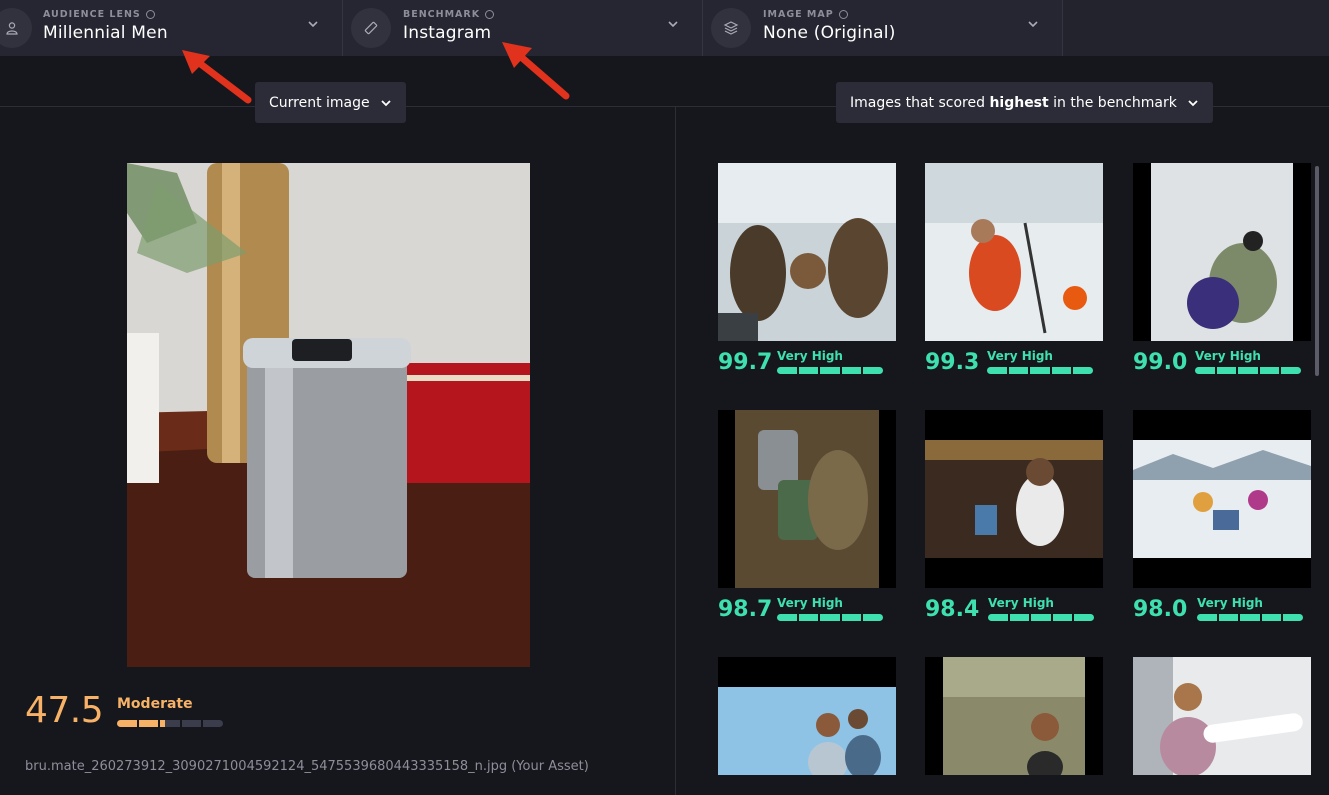 This screenshot has width=1329, height=795. I want to click on audience-lens-dropdown: AUDIENCE LENS Millennial Men, so click(171, 28).